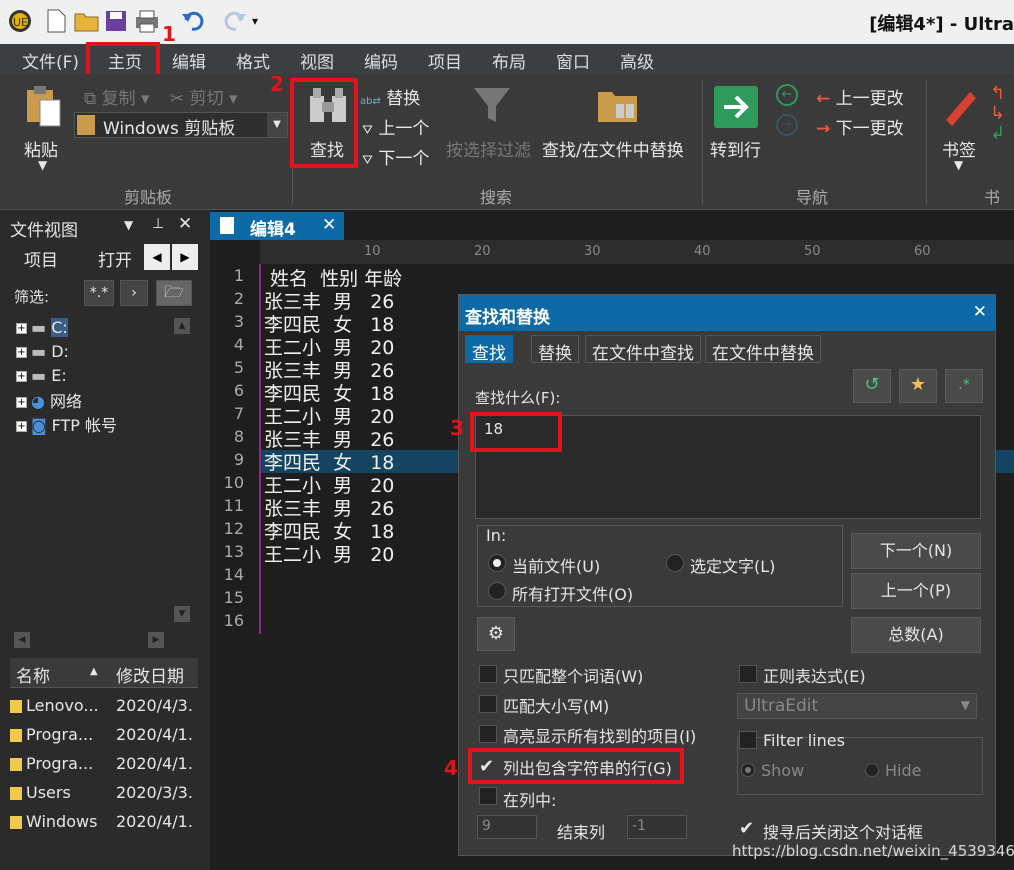  What do you see at coordinates (488, 704) in the screenshot?
I see `match-case-checkbox` at bounding box center [488, 704].